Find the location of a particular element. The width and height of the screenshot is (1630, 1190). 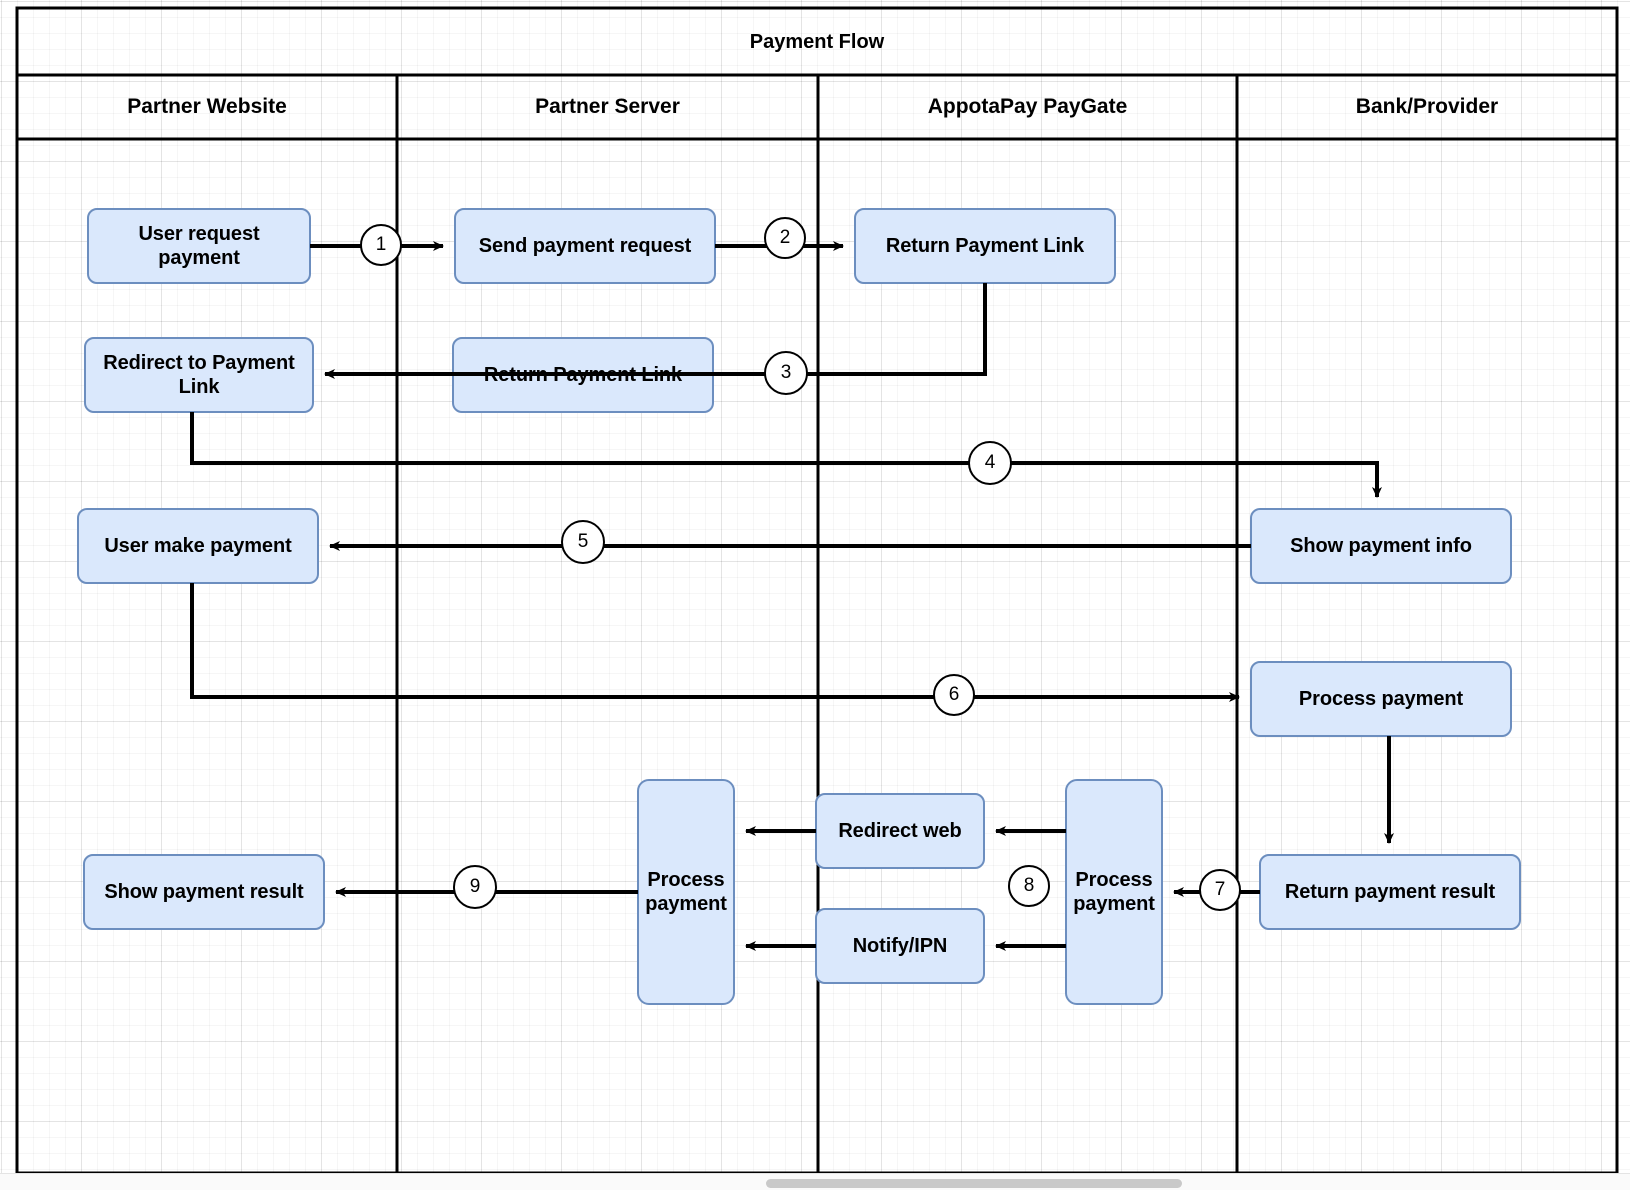

node-process-payment-srv is located at coordinates (686, 892).